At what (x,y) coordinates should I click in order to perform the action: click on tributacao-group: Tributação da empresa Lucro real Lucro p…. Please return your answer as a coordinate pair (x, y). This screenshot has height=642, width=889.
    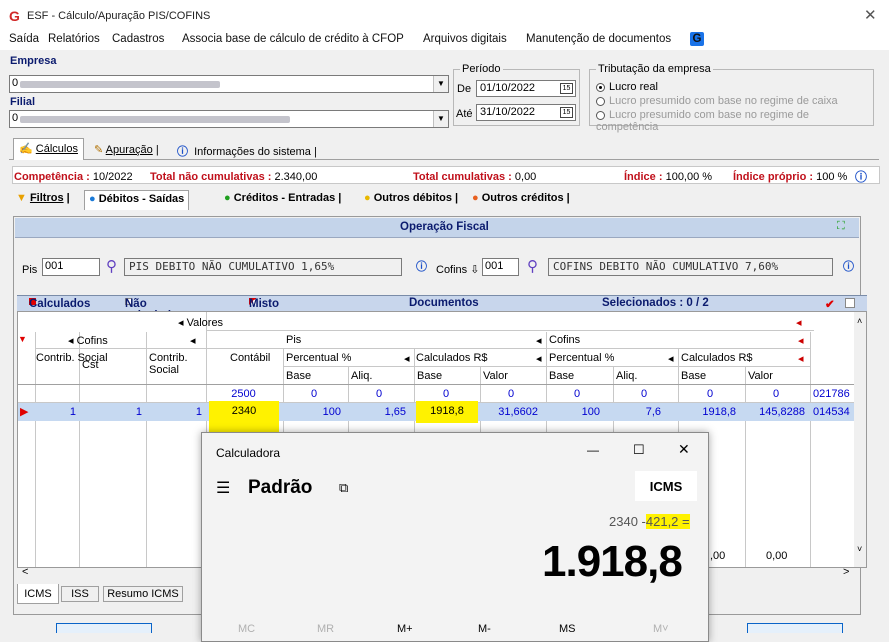
    Looking at the image, I should click on (731, 98).